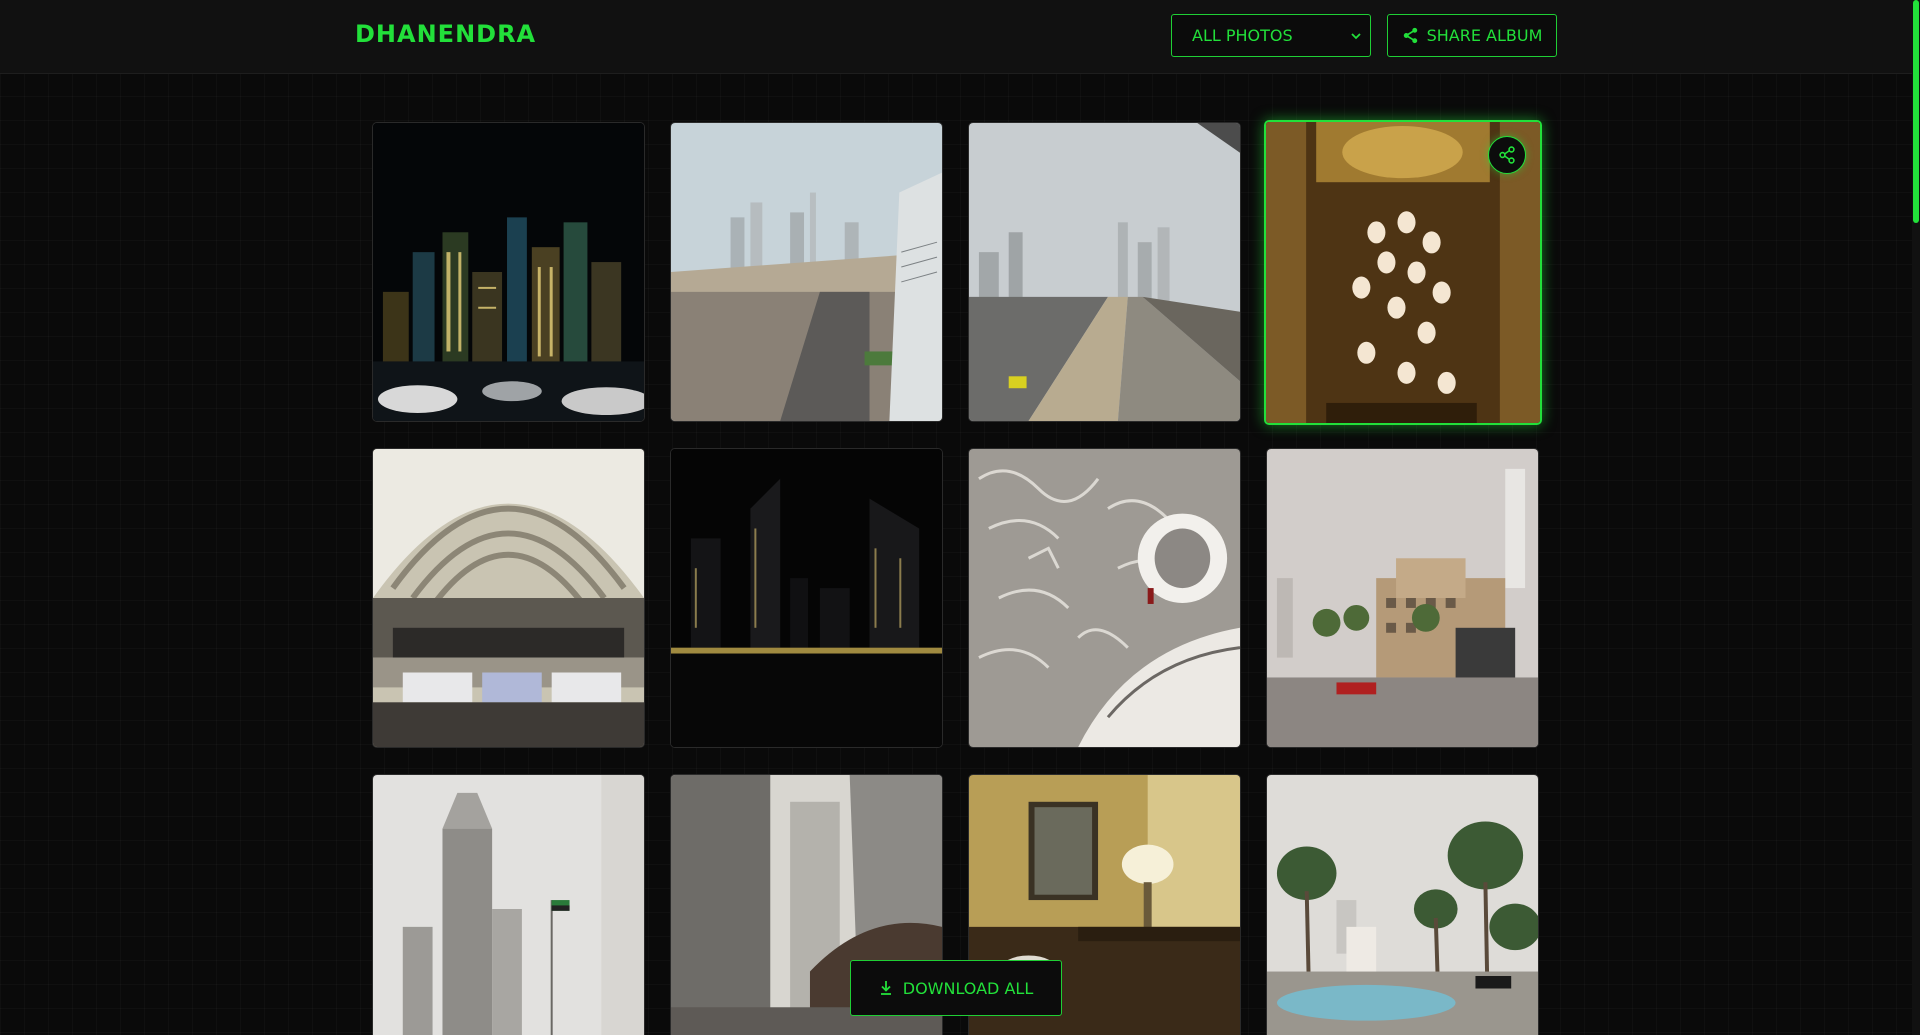 The image size is (1920, 1035). I want to click on brand-title: DHANENDRA, so click(445, 34).